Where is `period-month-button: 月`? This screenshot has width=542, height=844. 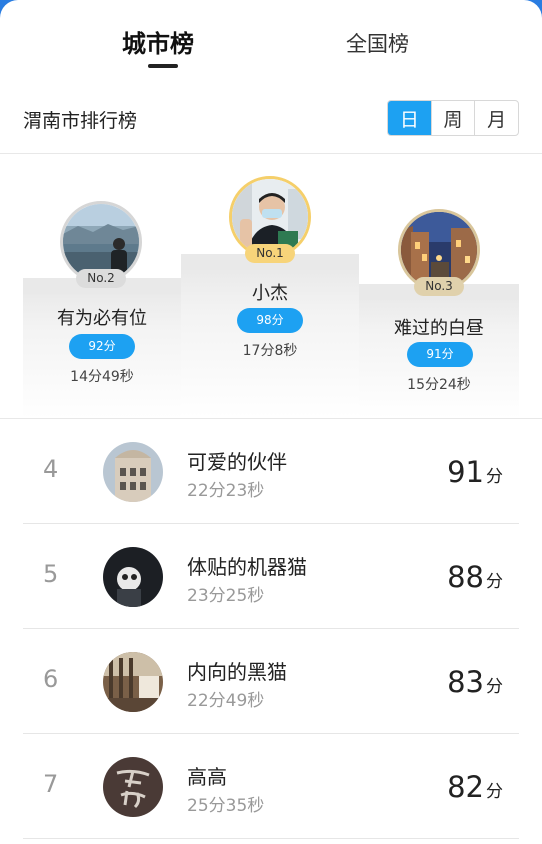
period-month-button: 月 is located at coordinates (496, 118).